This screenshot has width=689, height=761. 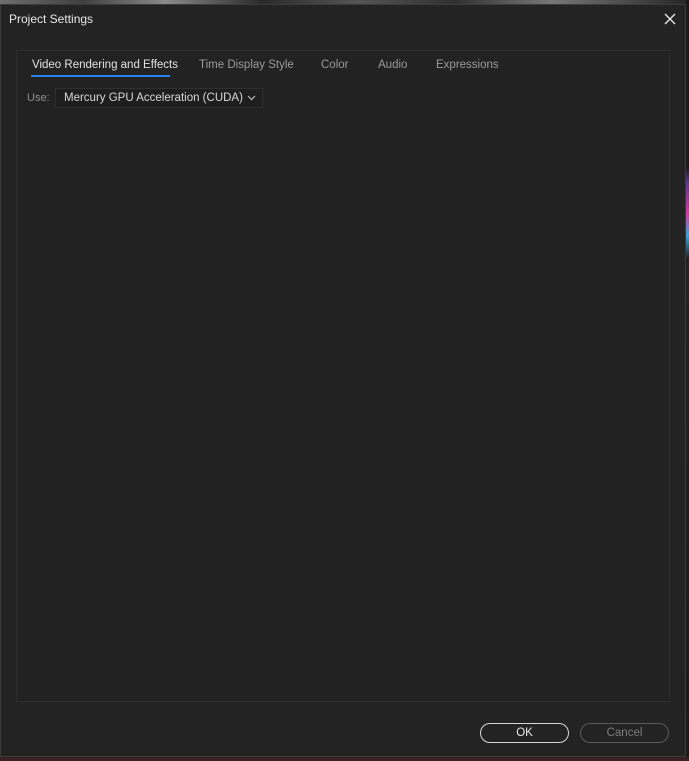 I want to click on tab-color: Color, so click(x=334, y=65).